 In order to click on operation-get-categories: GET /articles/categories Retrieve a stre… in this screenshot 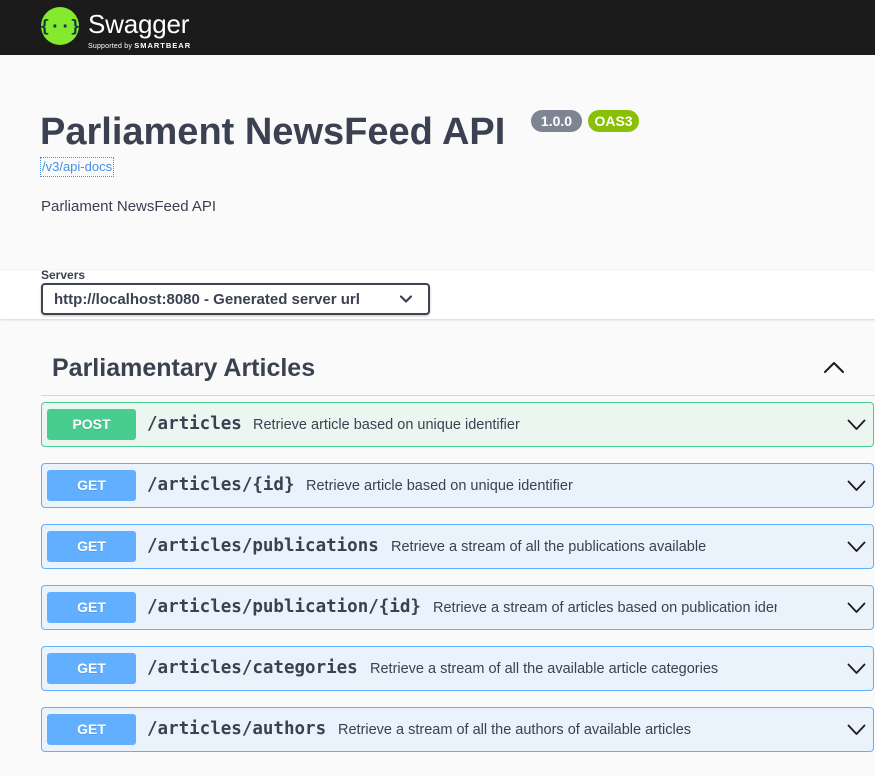, I will do `click(457, 668)`.